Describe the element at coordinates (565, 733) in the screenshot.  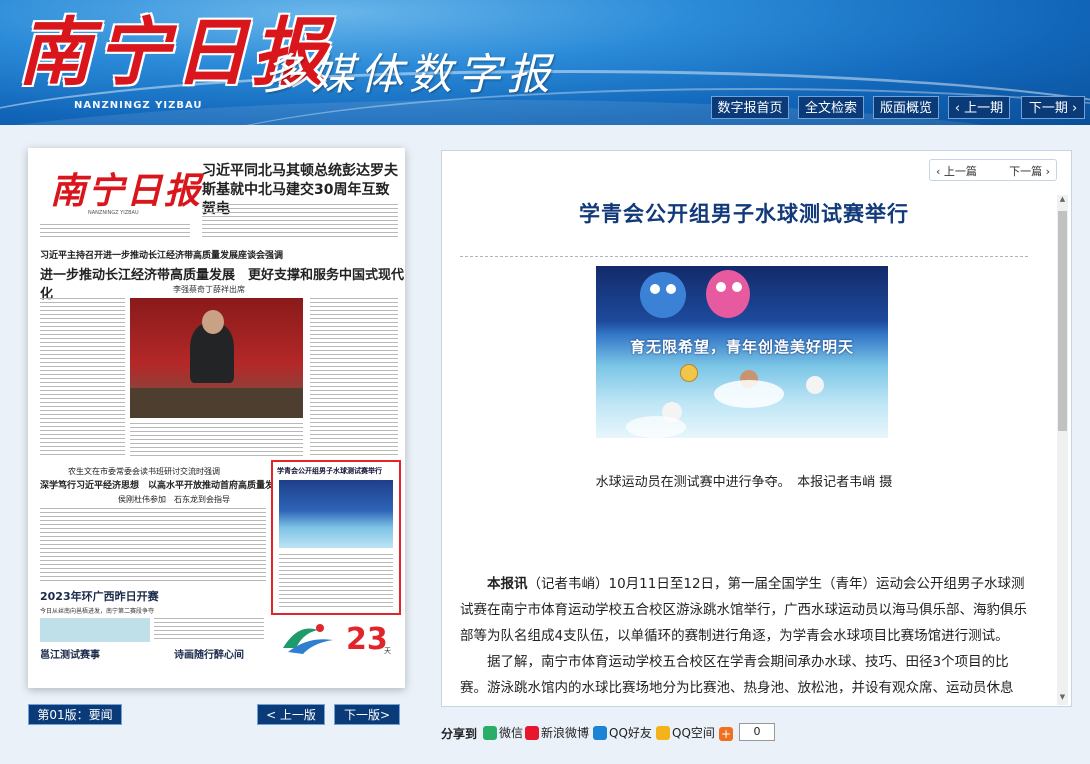
I see `share-item-label: 新浪微博` at that location.